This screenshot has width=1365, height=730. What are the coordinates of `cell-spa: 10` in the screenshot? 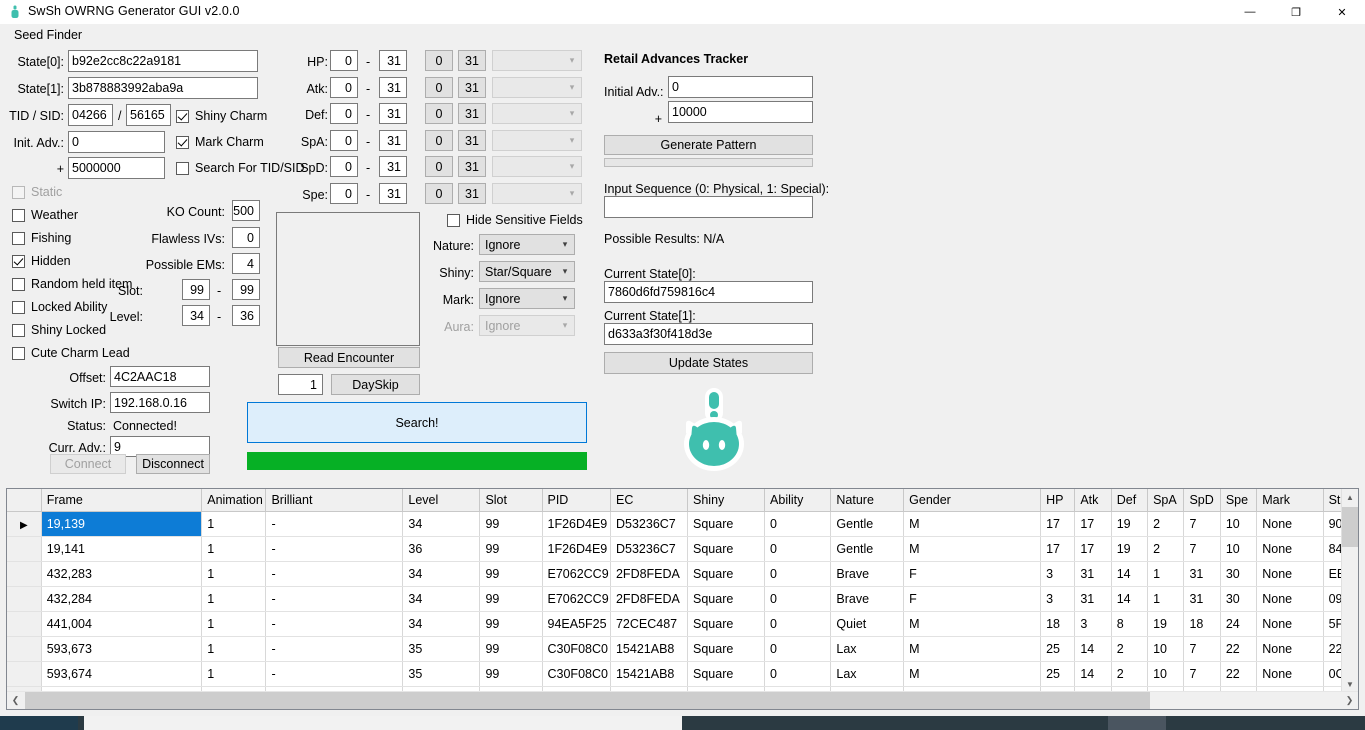 It's located at (1166, 674).